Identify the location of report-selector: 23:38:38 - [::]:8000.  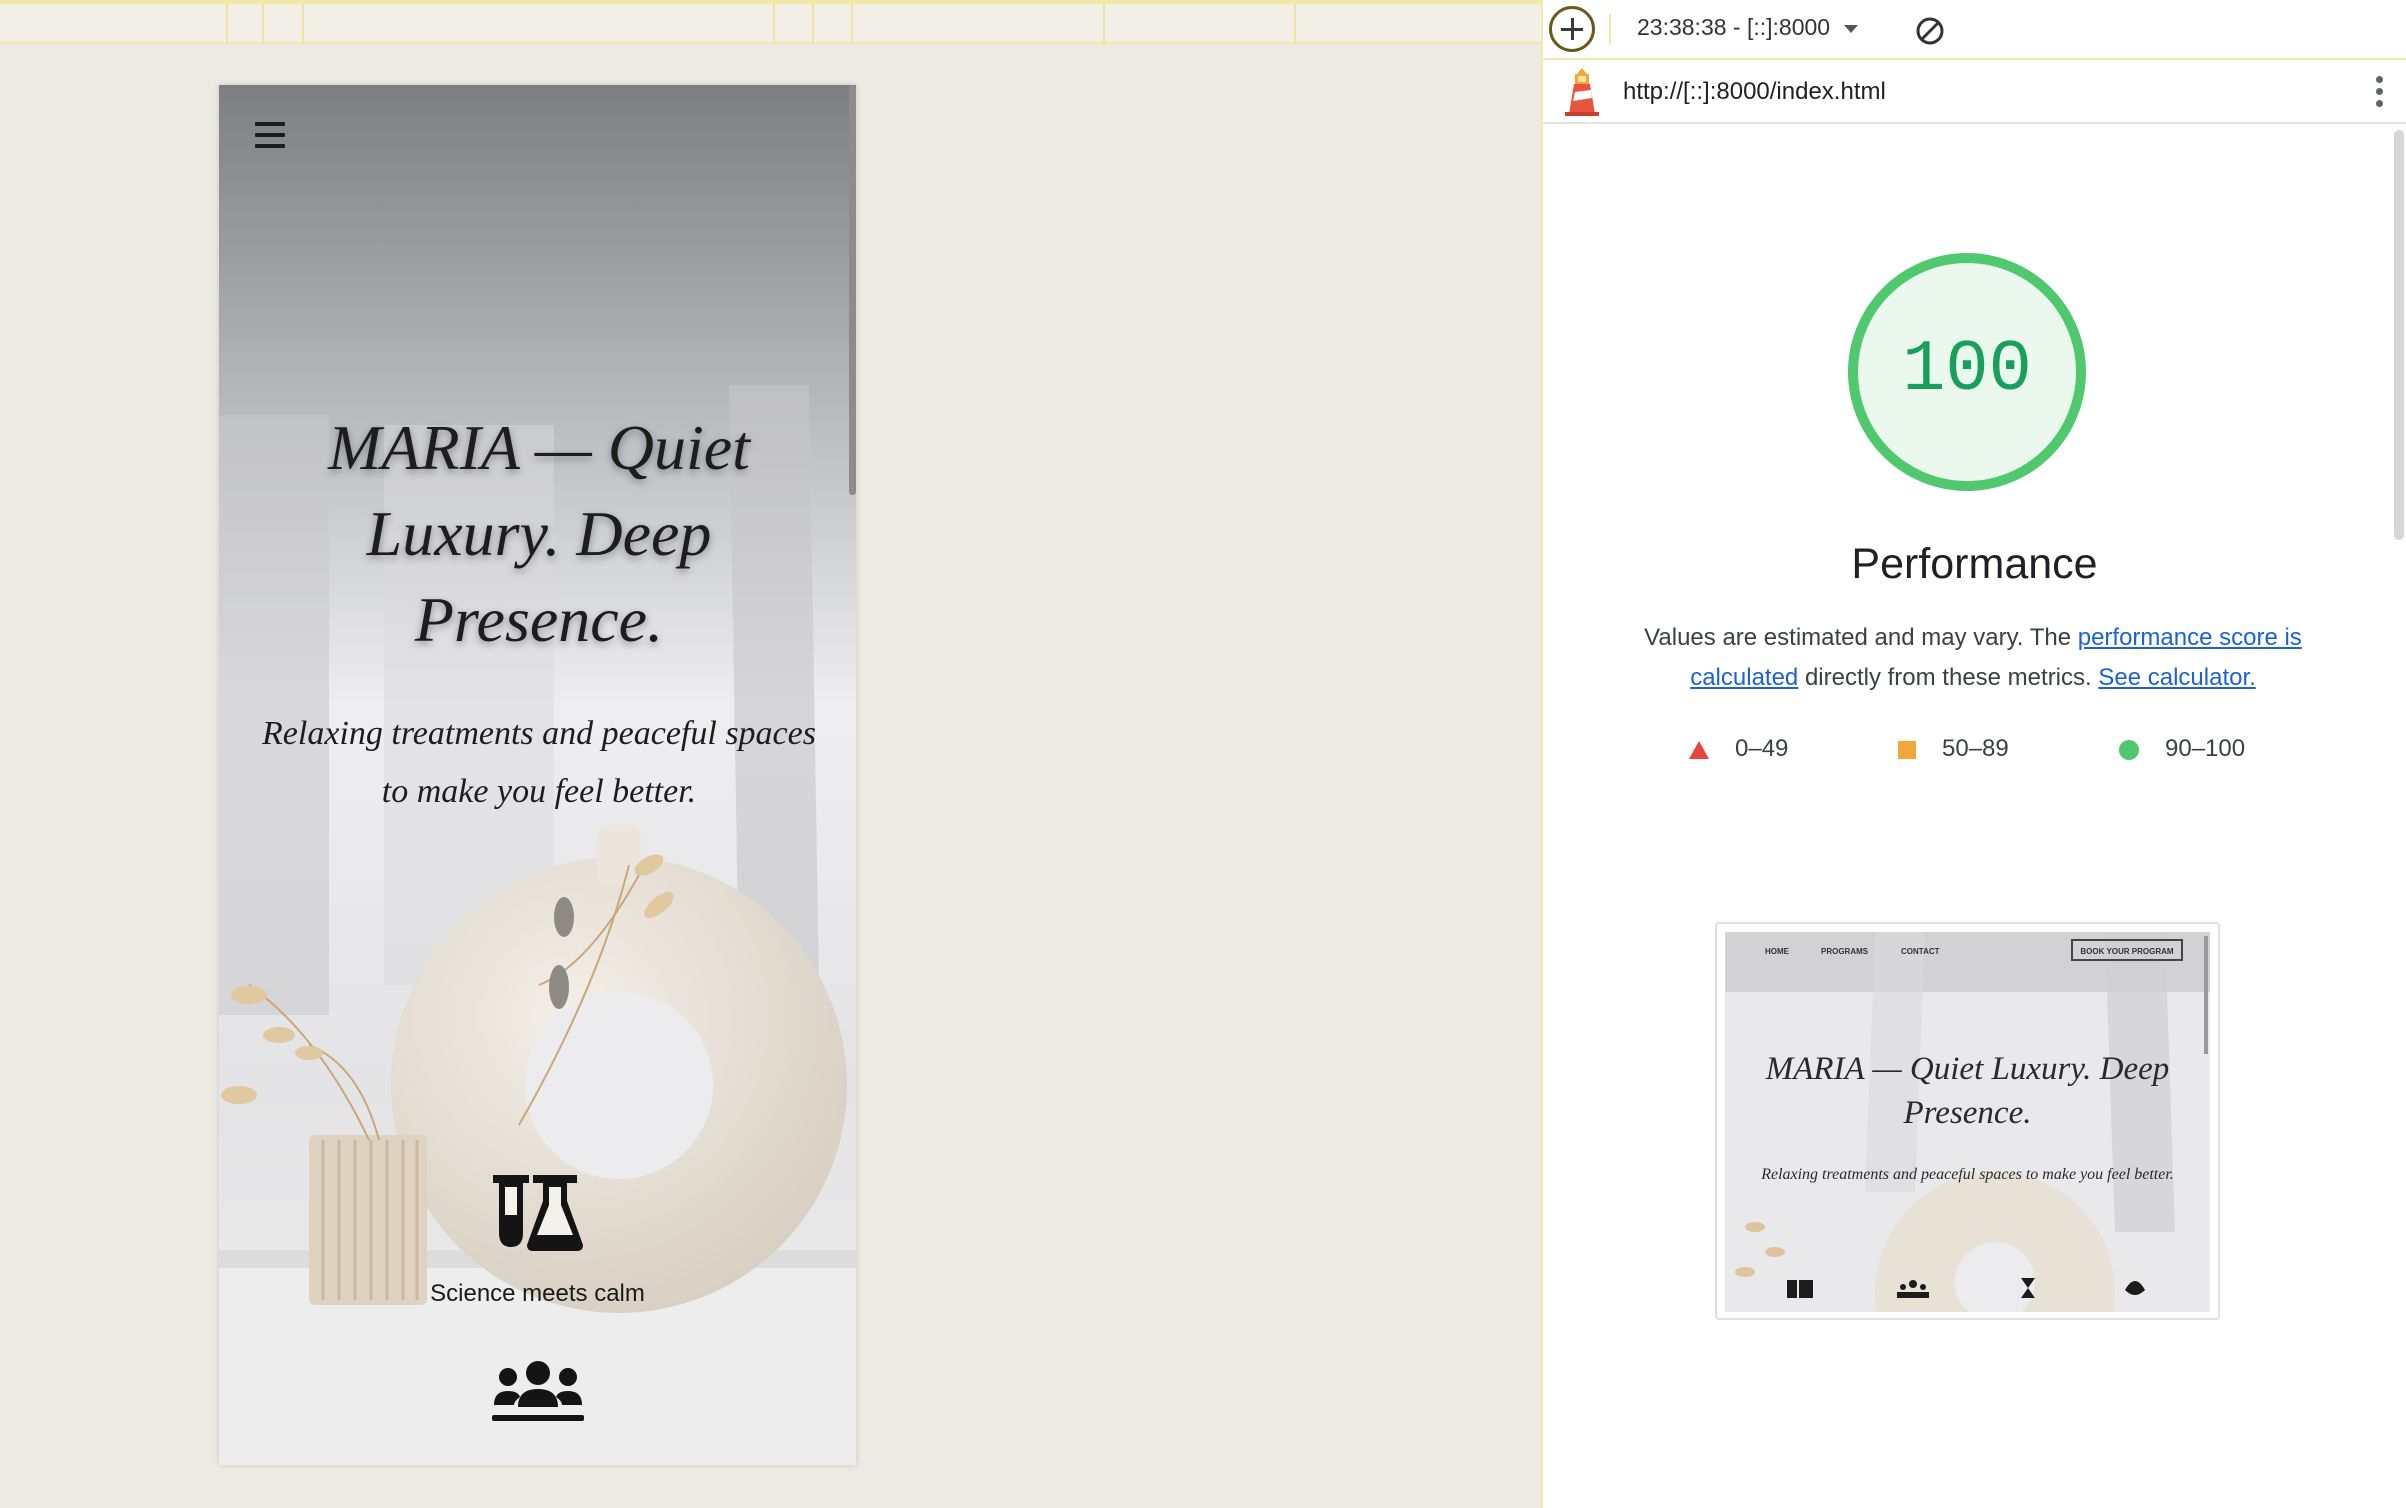
(1748, 30).